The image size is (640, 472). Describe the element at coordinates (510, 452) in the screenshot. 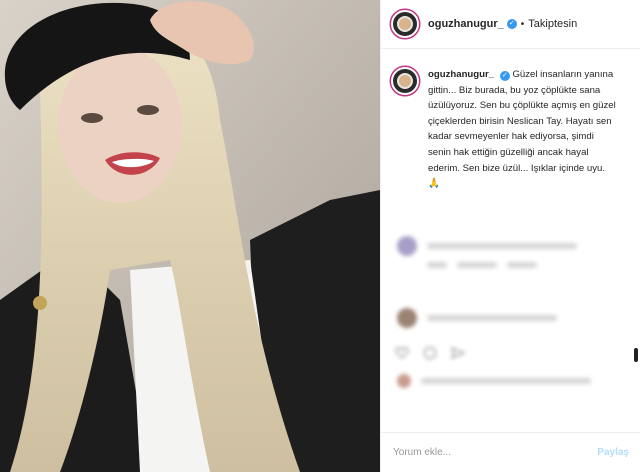

I see `comment-composer: Yorum ekle... Paylaş` at that location.